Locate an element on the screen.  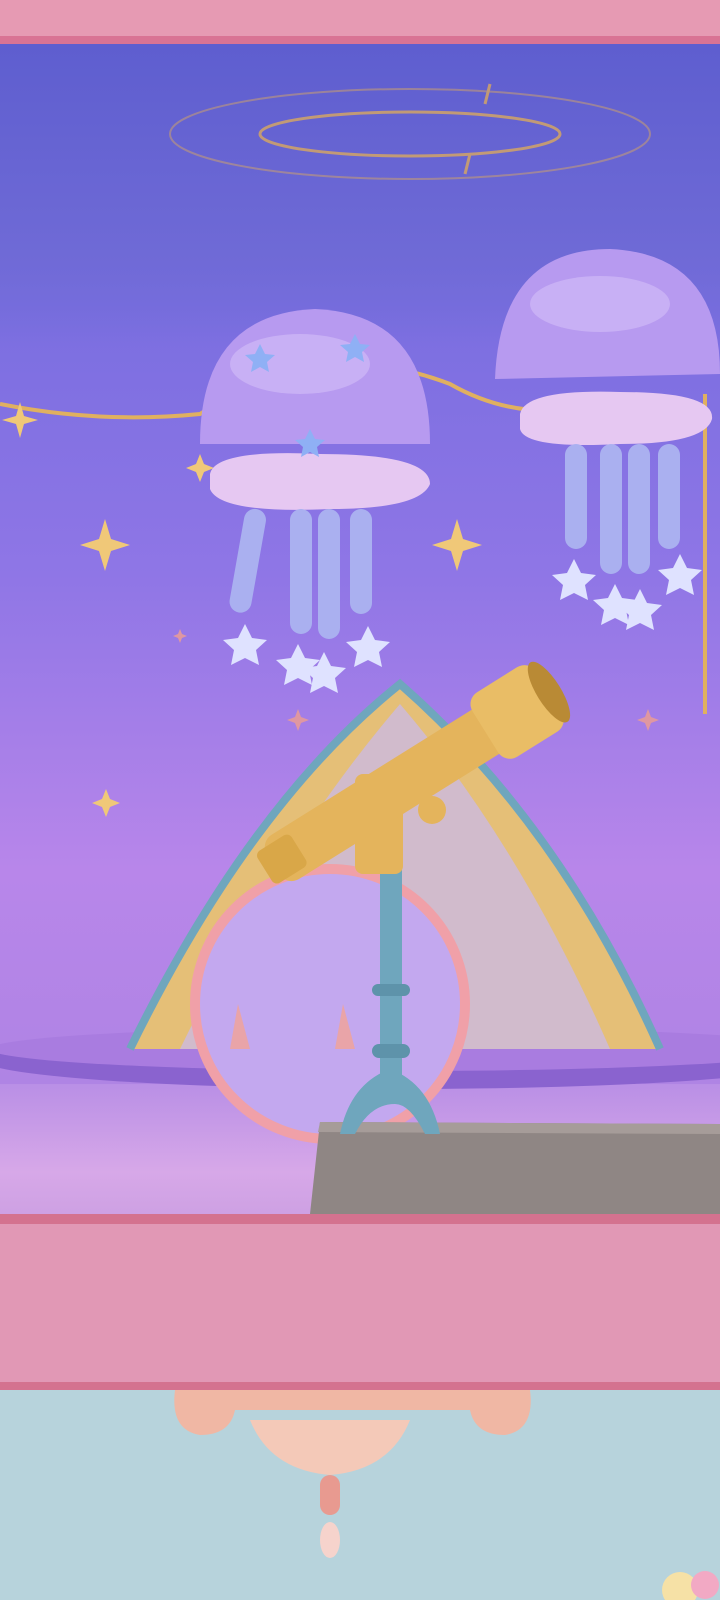
middle-room-band is located at coordinates (360, 1302).